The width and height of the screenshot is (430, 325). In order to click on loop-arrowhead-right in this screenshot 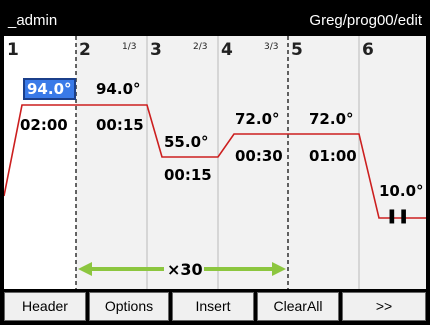, I will do `click(279, 269)`.